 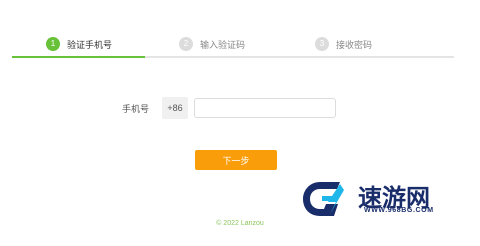 What do you see at coordinates (399, 210) in the screenshot?
I see `watermark-url: WWW.968BG.COM` at bounding box center [399, 210].